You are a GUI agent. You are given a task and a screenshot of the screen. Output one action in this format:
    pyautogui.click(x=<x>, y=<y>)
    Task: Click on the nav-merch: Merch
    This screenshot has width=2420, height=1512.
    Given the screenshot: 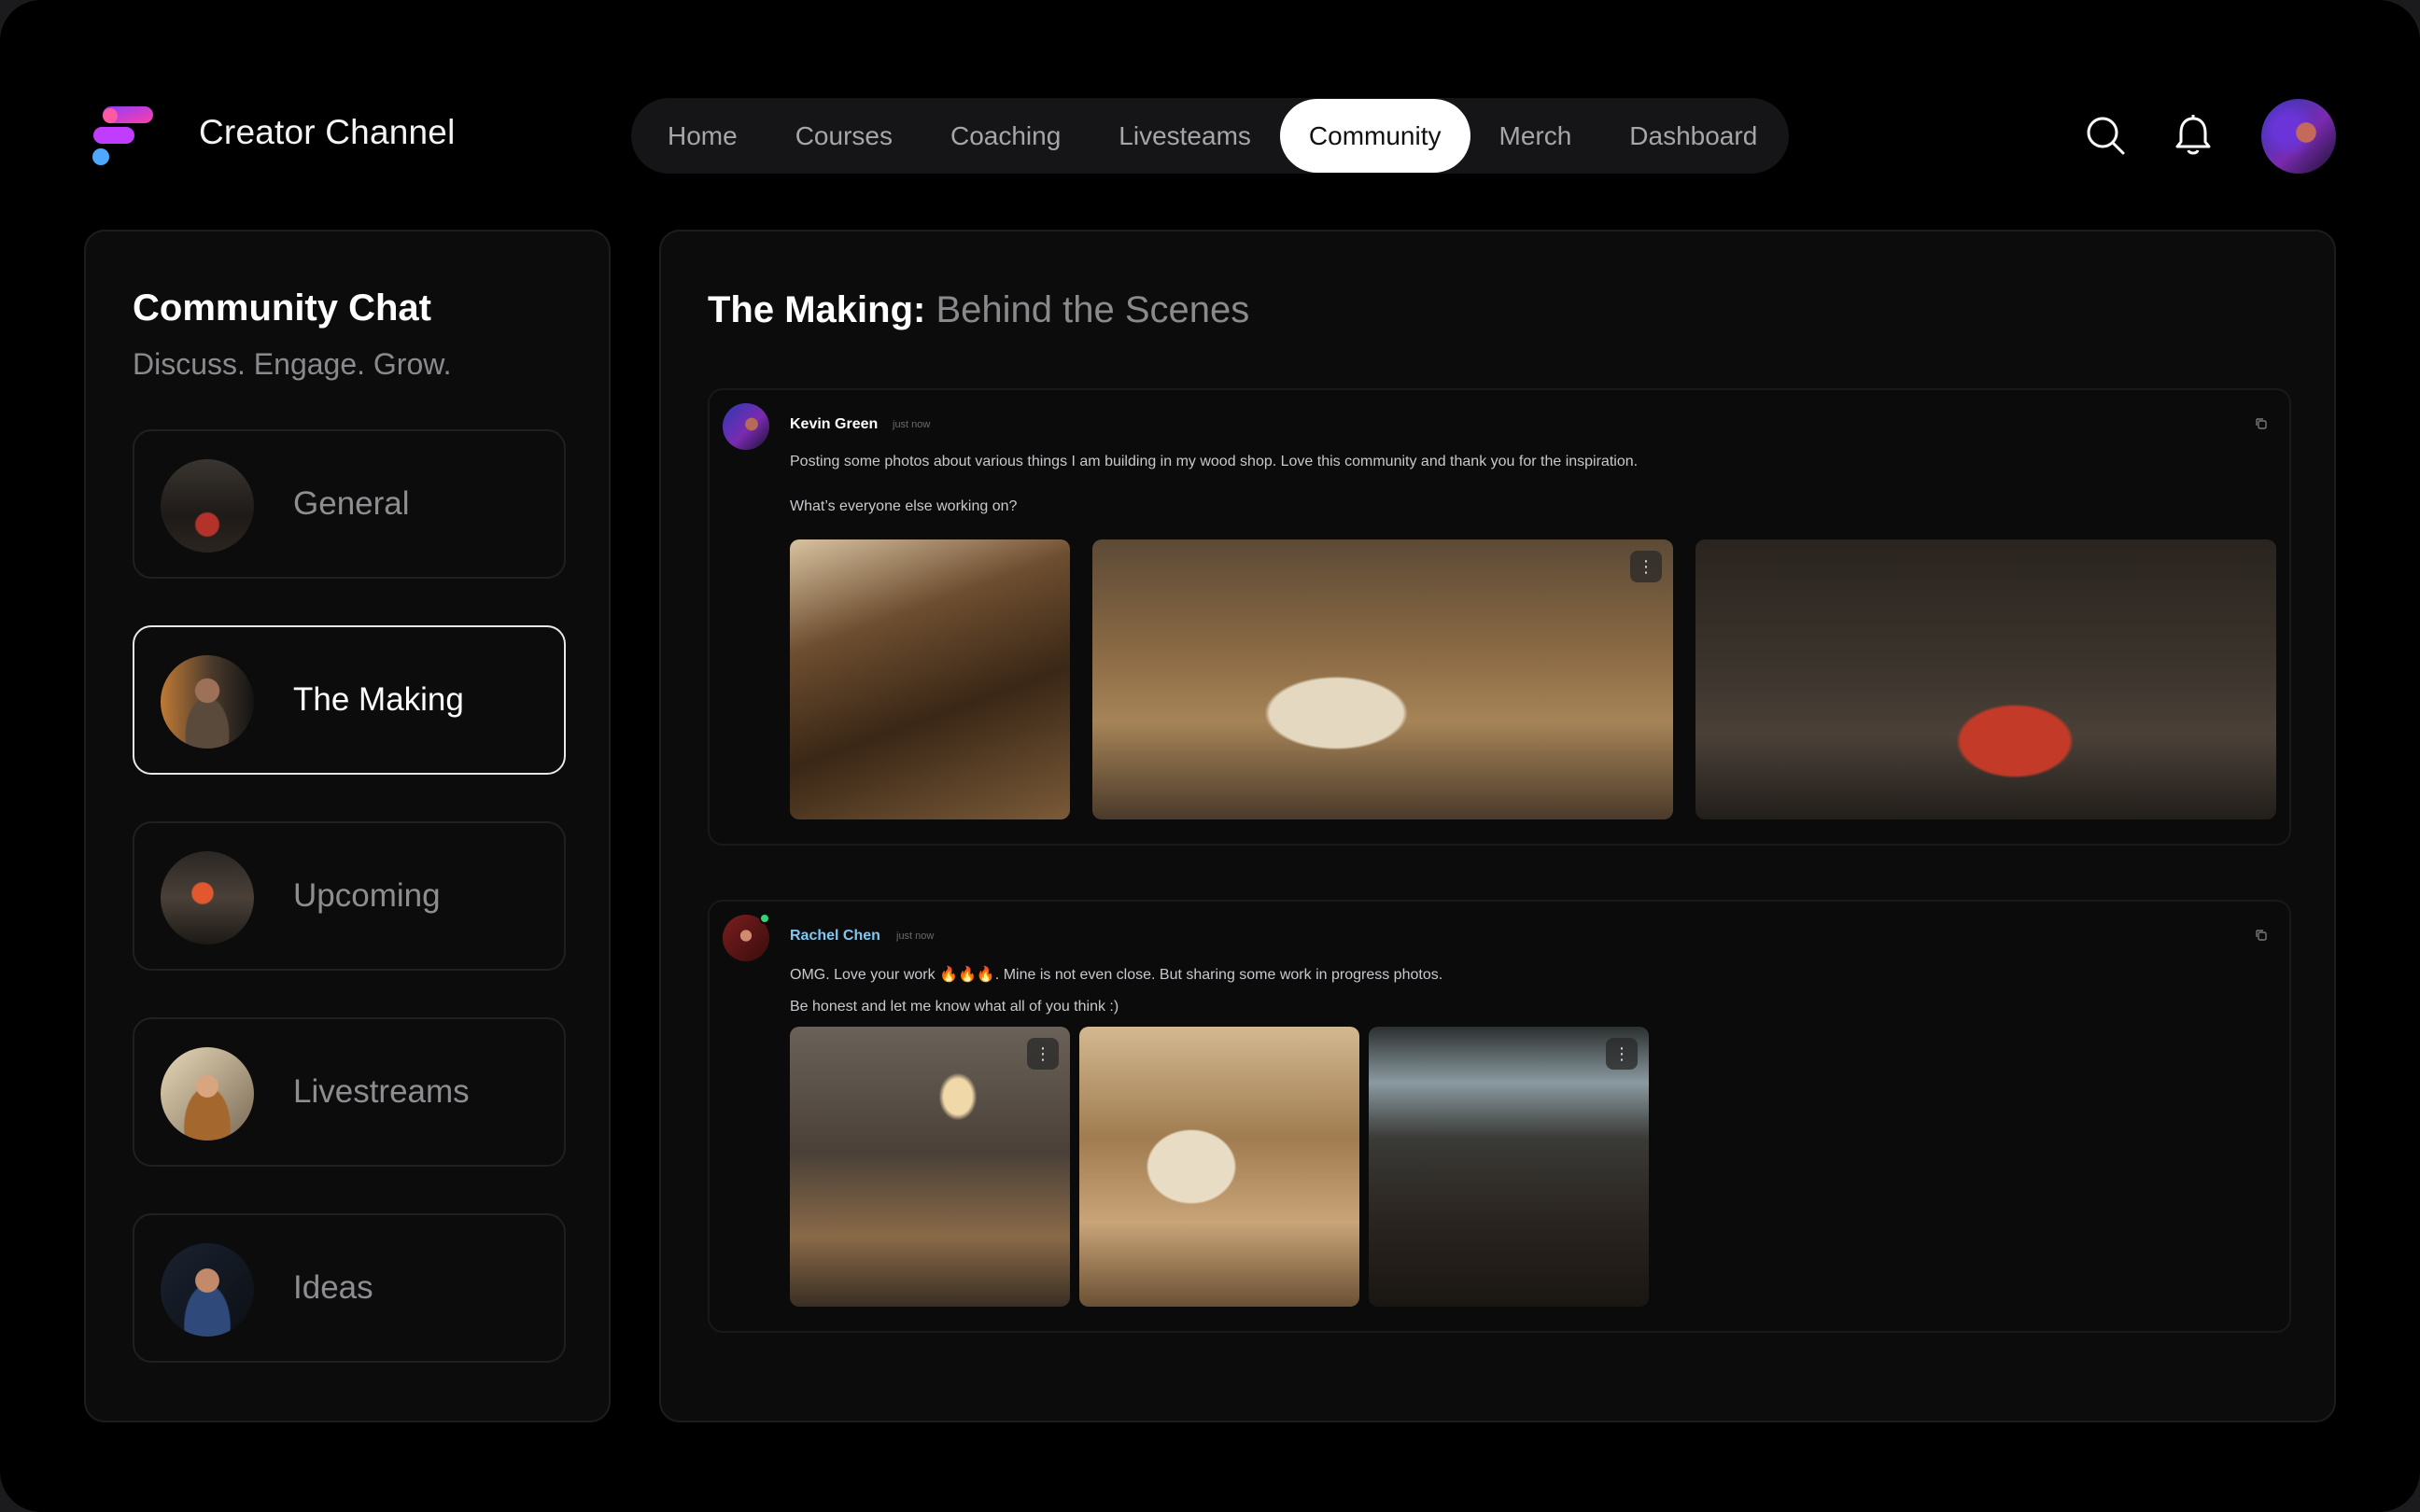 What is the action you would take?
    pyautogui.click(x=1536, y=136)
    